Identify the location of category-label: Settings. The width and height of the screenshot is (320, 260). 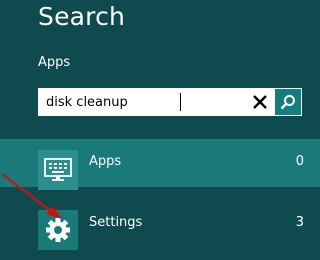
(116, 222).